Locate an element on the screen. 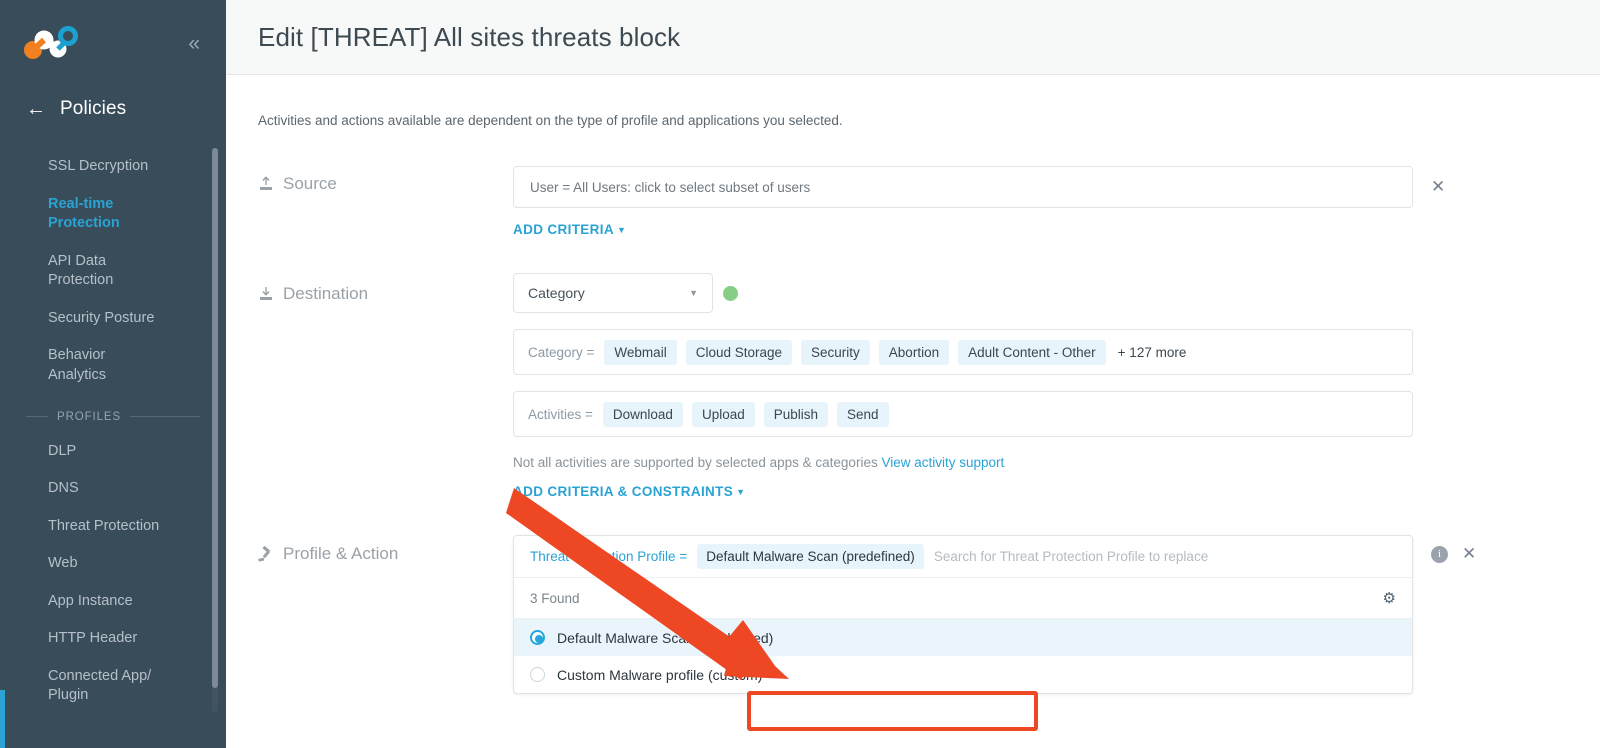 The image size is (1600, 748). radio-button-selected is located at coordinates (537, 637).